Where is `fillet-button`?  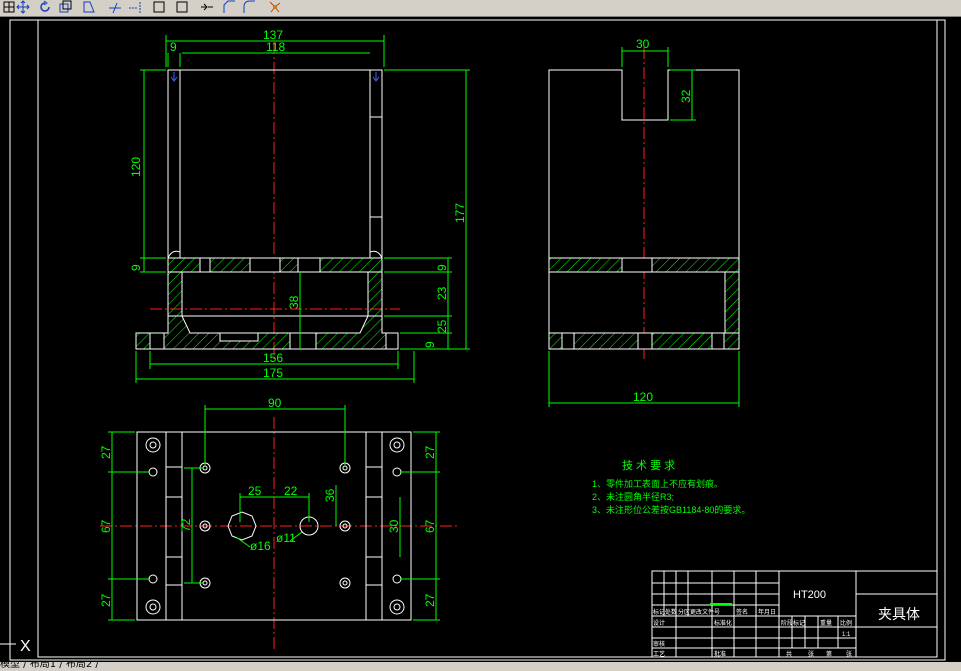 fillet-button is located at coordinates (249, 7).